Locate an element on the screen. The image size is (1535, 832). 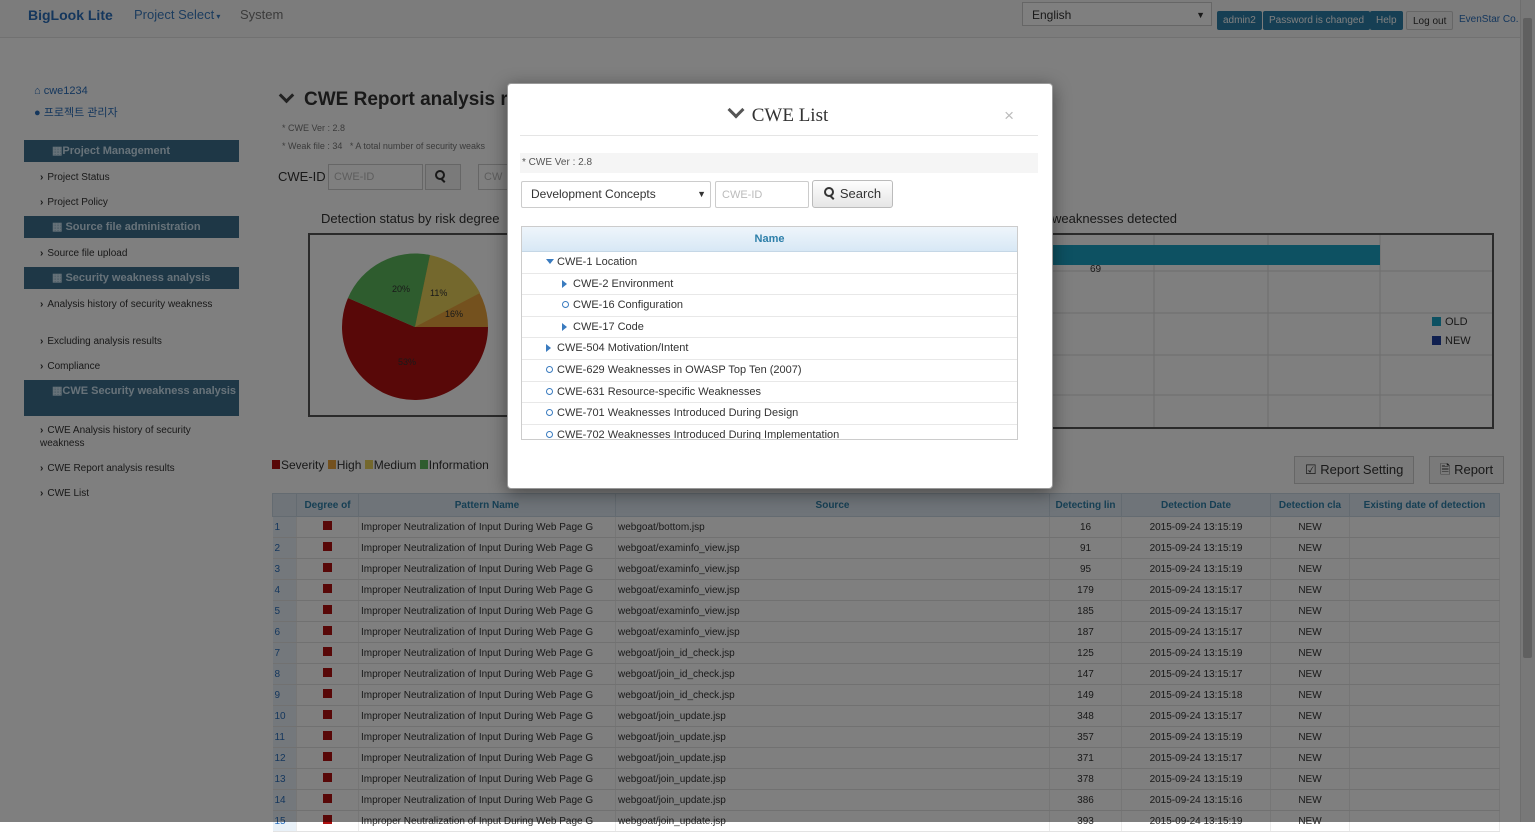
modal-title: CWE List is located at coordinates (779, 114).